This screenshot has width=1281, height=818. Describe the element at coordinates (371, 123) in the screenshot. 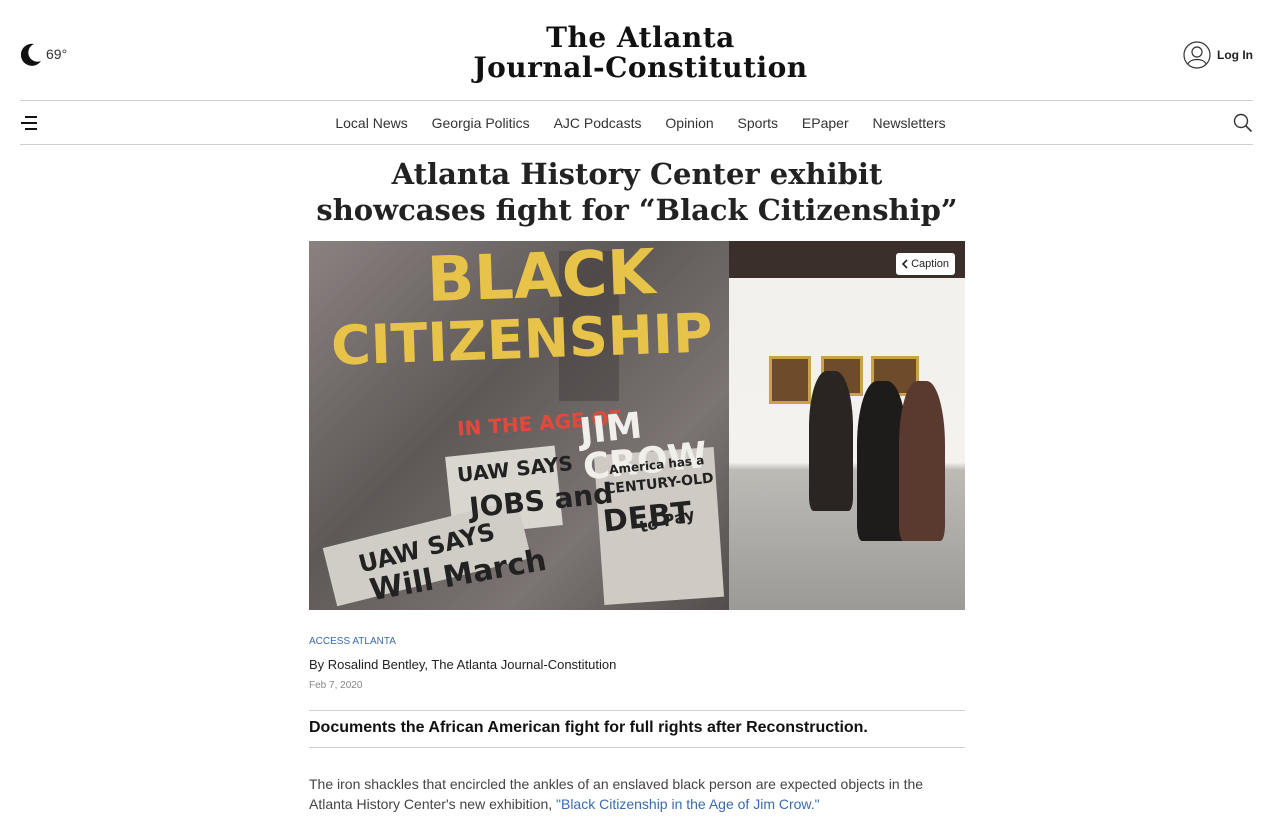

I see `nav-local-news: Local News` at that location.